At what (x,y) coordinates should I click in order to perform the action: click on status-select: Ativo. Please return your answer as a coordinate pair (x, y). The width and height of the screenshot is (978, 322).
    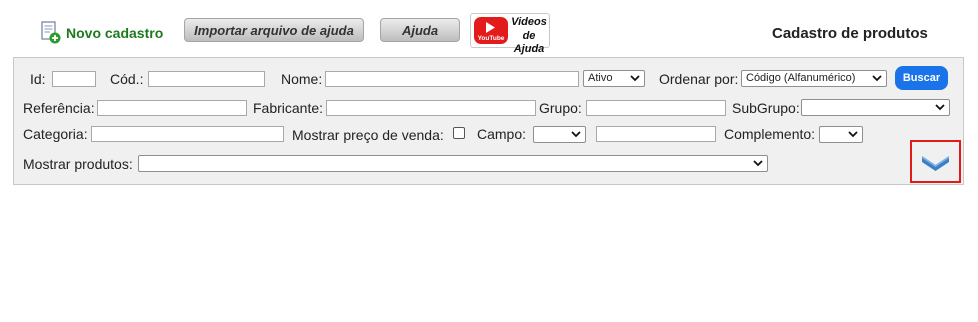
    Looking at the image, I should click on (614, 78).